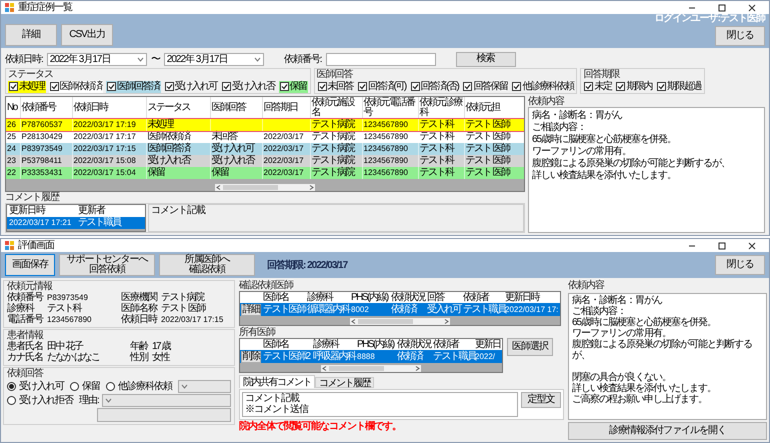 This screenshot has height=443, width=770. Describe the element at coordinates (639, 86) in the screenshot. I see `checkbox-label: 期限内` at that location.